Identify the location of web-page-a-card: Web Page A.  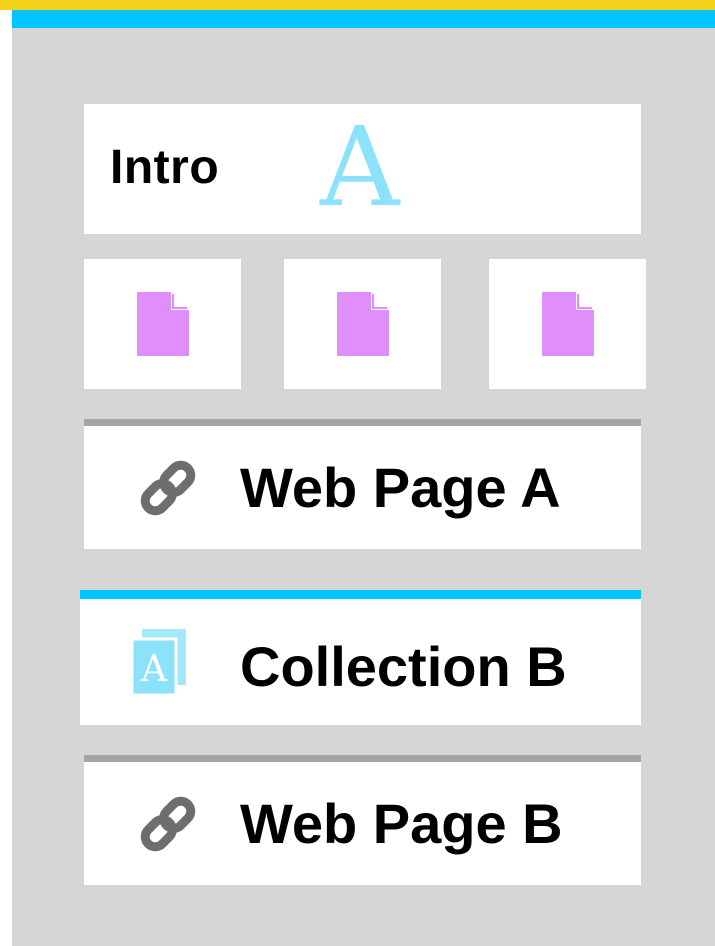
(362, 484).